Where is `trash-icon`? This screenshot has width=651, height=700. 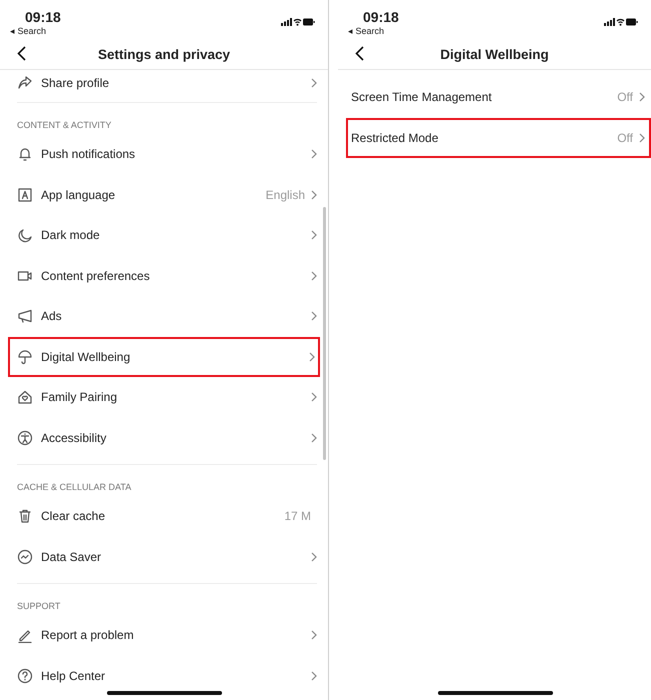
trash-icon is located at coordinates (25, 516).